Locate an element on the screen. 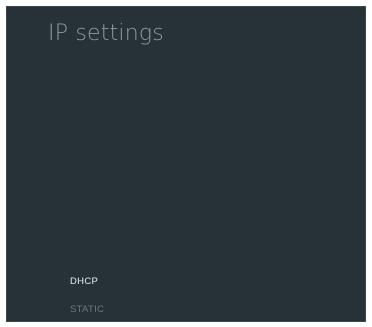 The image size is (372, 327). option-dhcp: DHCP is located at coordinates (87, 281).